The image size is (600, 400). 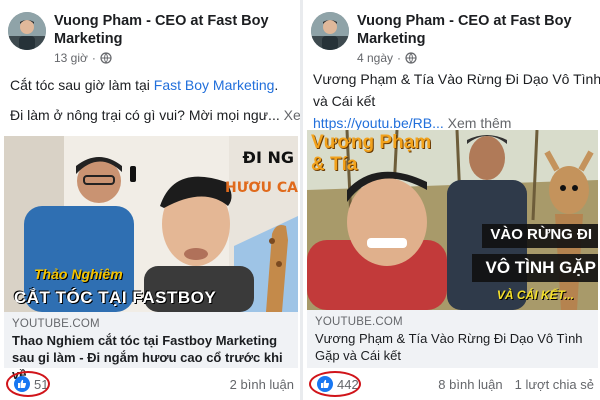 What do you see at coordinates (71, 58) in the screenshot?
I see `post-time: 13 giờ` at bounding box center [71, 58].